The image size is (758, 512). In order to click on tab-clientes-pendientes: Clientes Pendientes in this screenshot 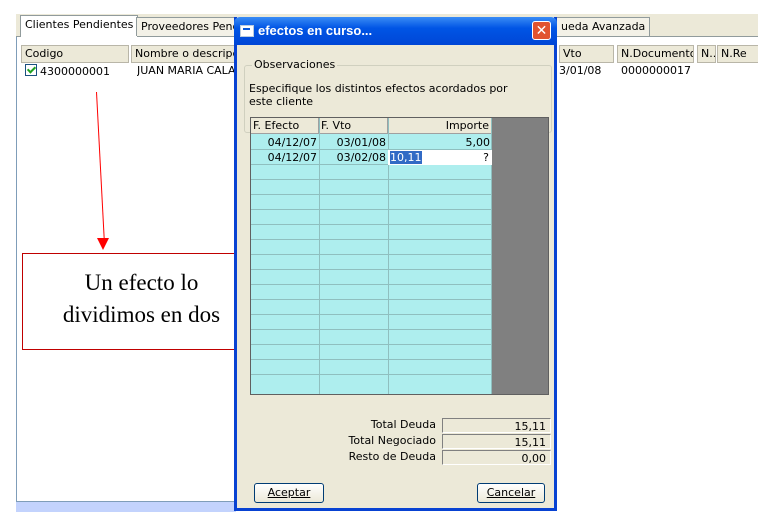, I will do `click(79, 26)`.